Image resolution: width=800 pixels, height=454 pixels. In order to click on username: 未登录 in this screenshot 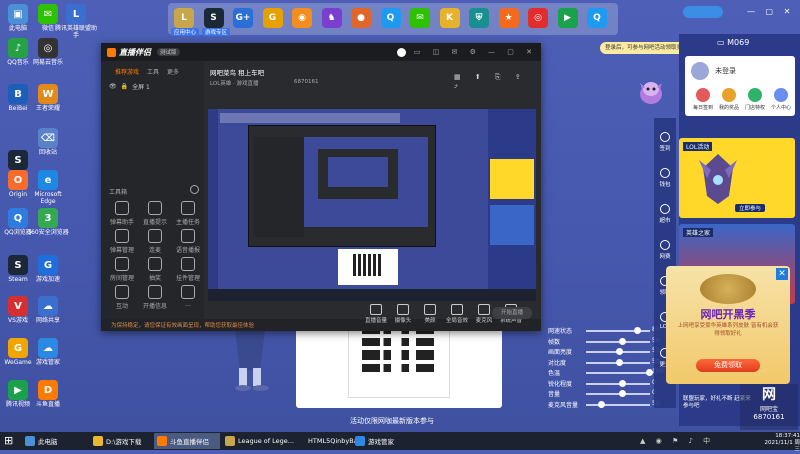, I will do `click(725, 71)`.